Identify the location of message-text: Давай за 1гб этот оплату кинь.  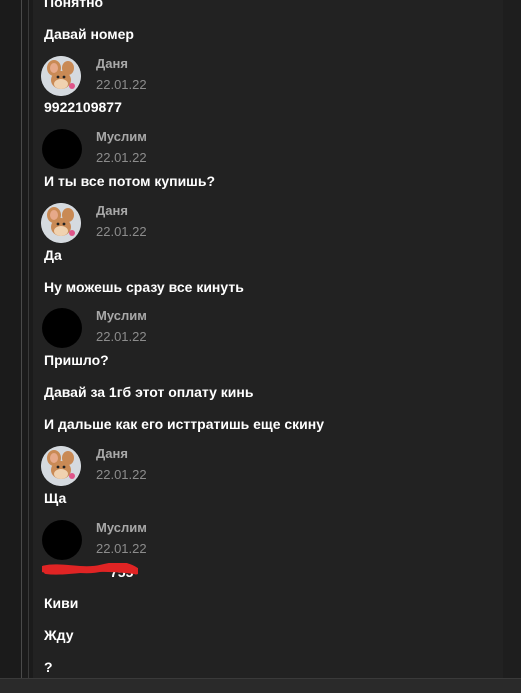
(149, 392).